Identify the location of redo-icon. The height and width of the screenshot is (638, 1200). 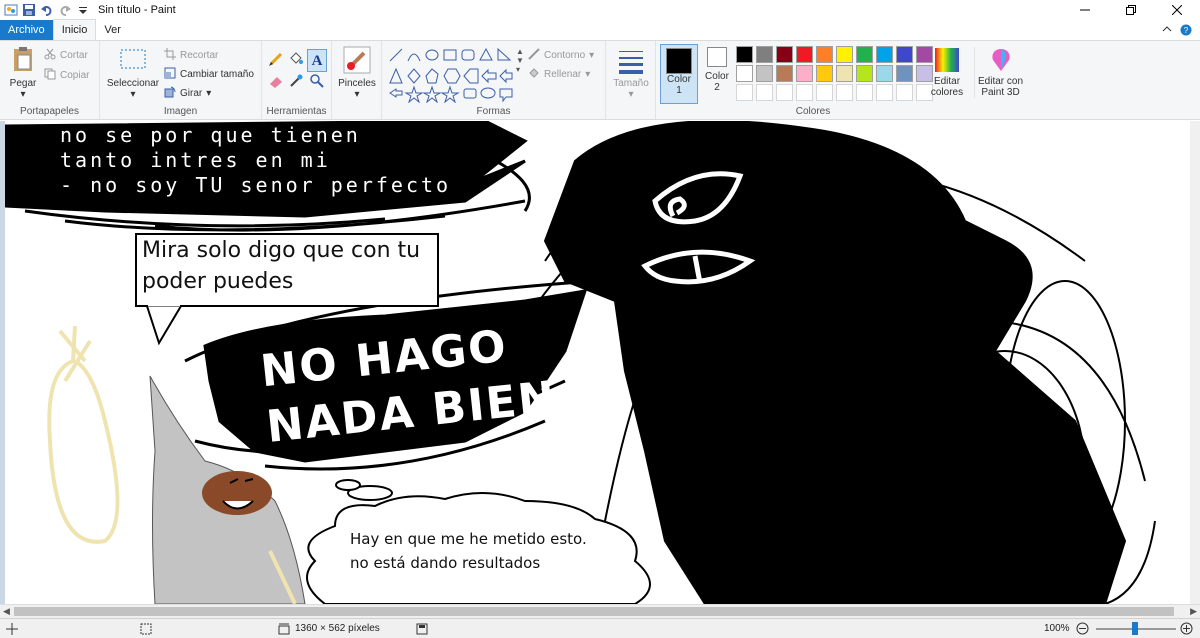
(65, 10).